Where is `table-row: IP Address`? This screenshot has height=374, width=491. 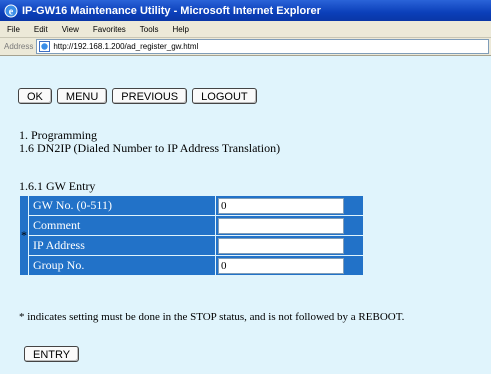 table-row: IP Address is located at coordinates (191, 245).